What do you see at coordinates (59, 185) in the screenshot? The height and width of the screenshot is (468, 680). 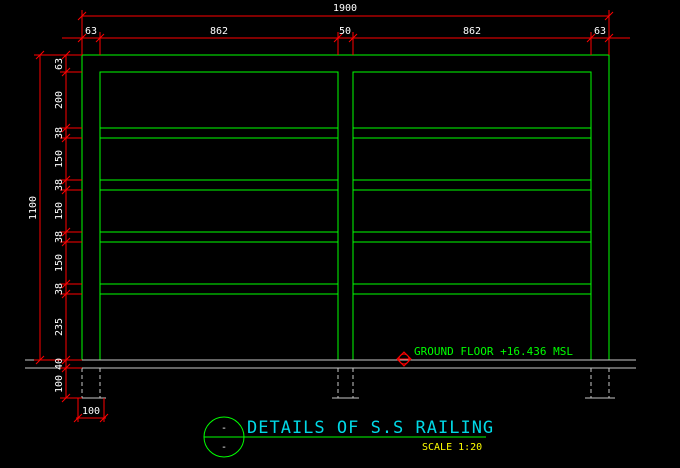 I see `dim-v-38b: 38` at bounding box center [59, 185].